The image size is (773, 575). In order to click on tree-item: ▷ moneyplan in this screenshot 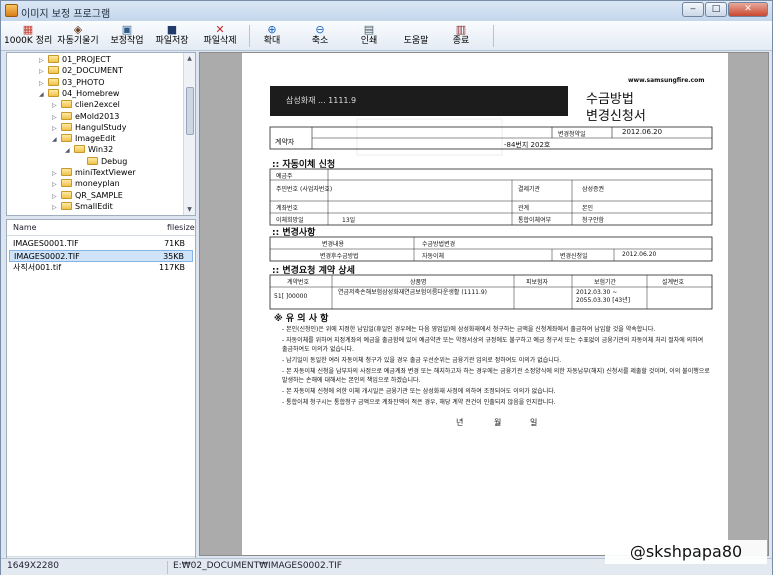, I will do `click(86, 184)`.